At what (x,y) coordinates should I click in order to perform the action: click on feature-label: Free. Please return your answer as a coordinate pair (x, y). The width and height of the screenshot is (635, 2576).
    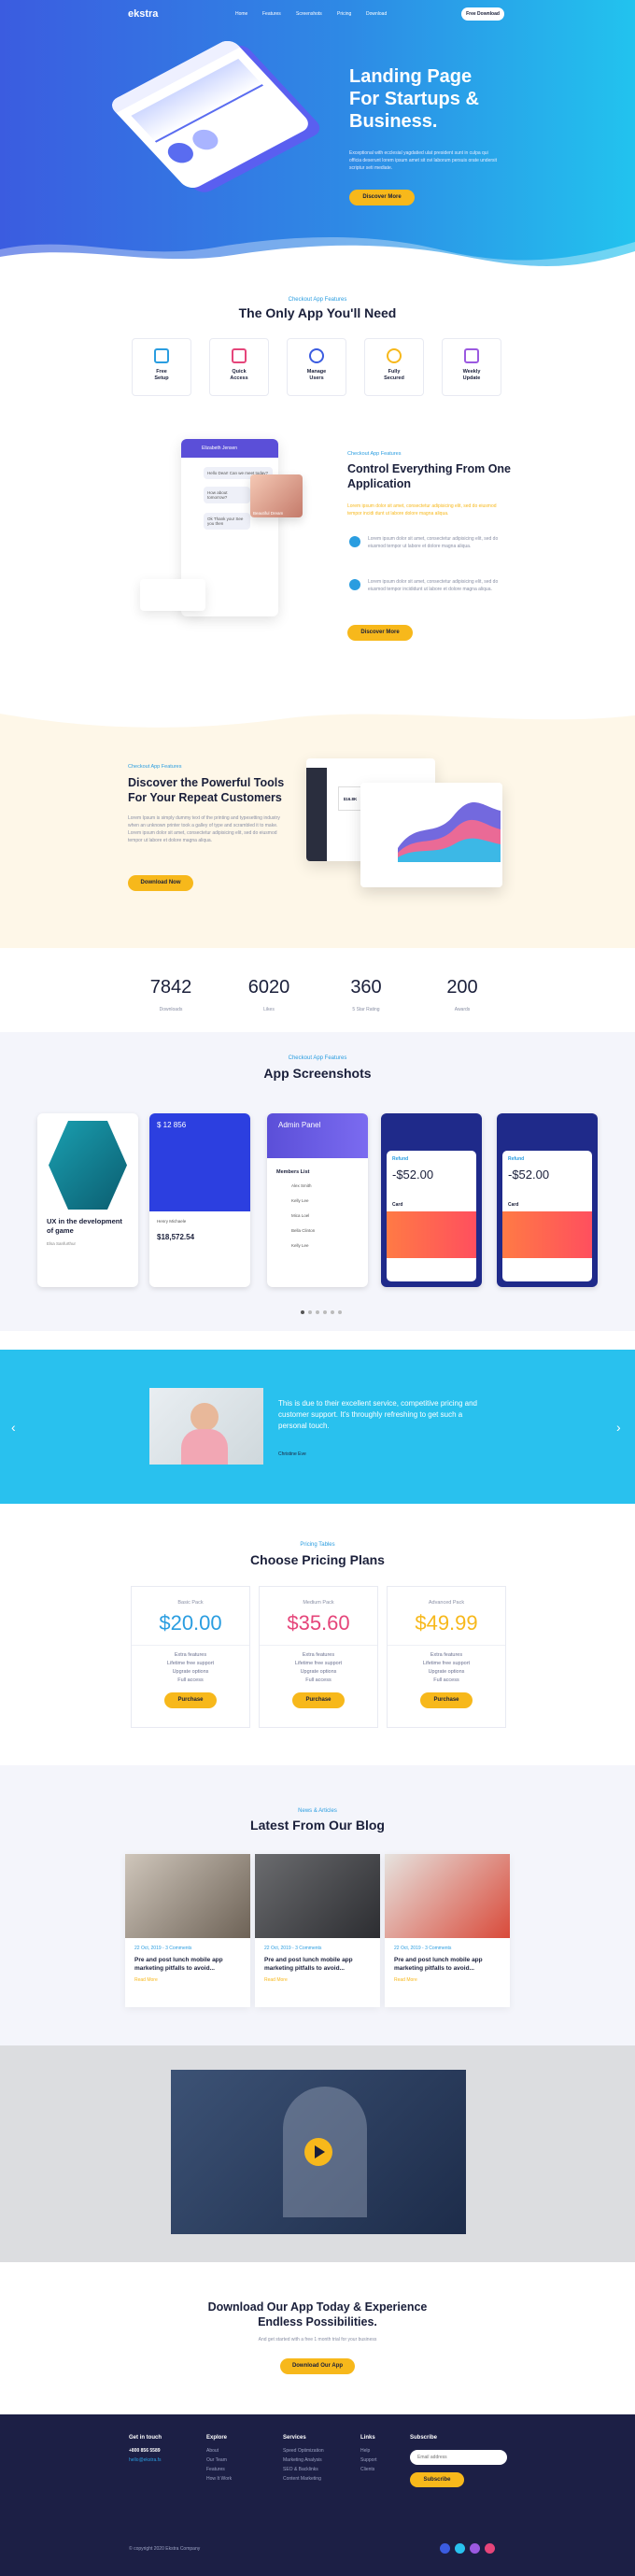
    Looking at the image, I should click on (161, 372).